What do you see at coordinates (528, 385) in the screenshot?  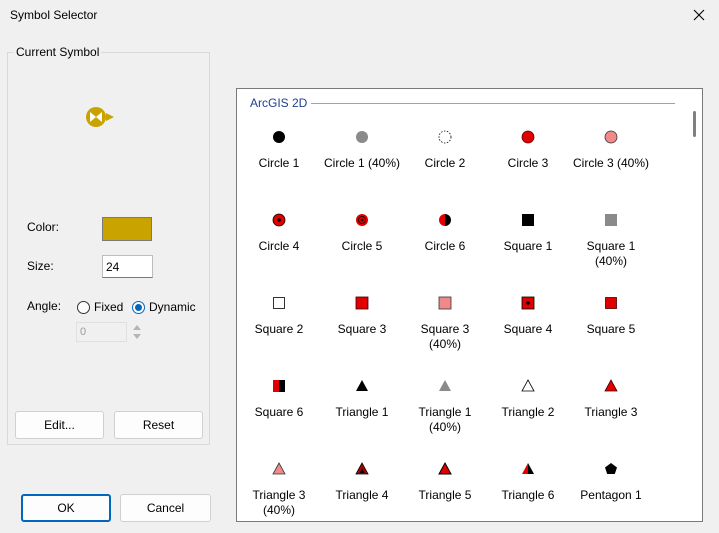 I see `triangle-hollow-icon` at bounding box center [528, 385].